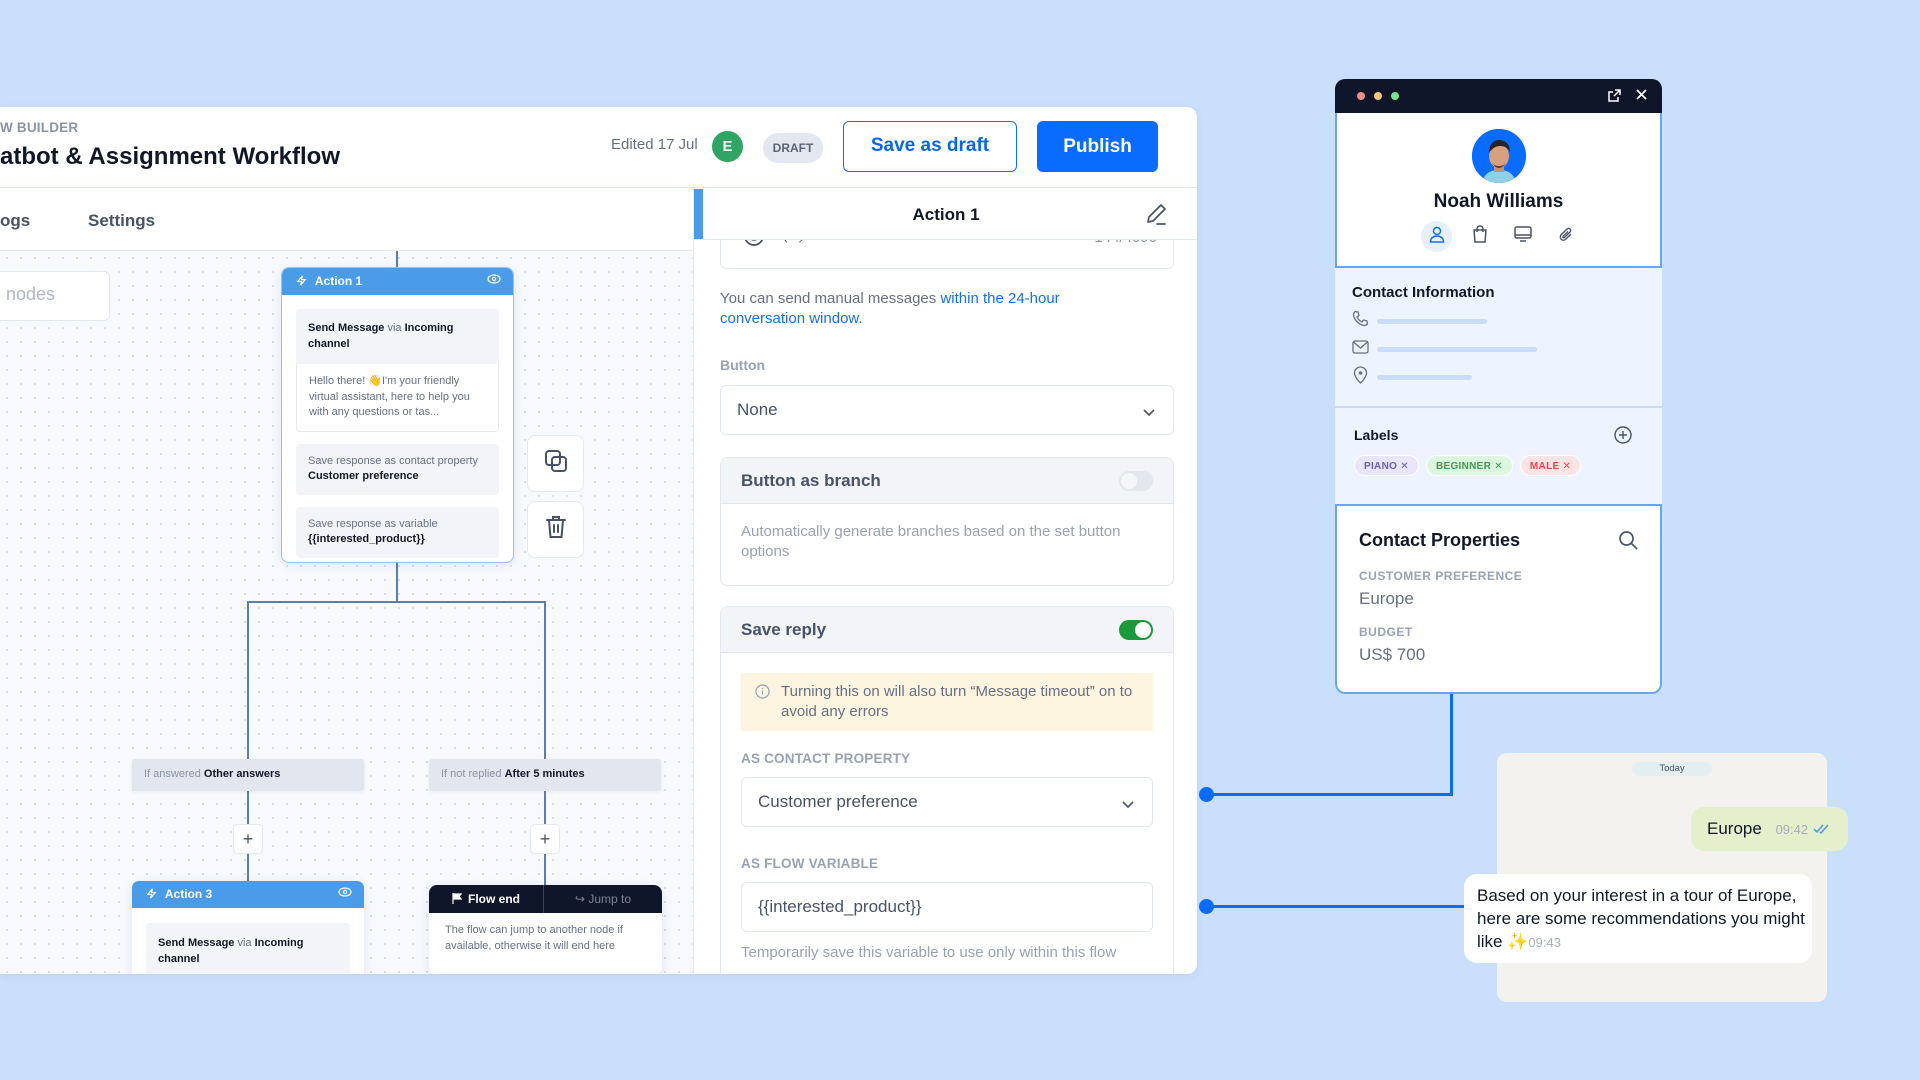 The height and width of the screenshot is (1080, 1920). What do you see at coordinates (654, 144) in the screenshot?
I see `edited-timestamp: Edited 17 Jul` at bounding box center [654, 144].